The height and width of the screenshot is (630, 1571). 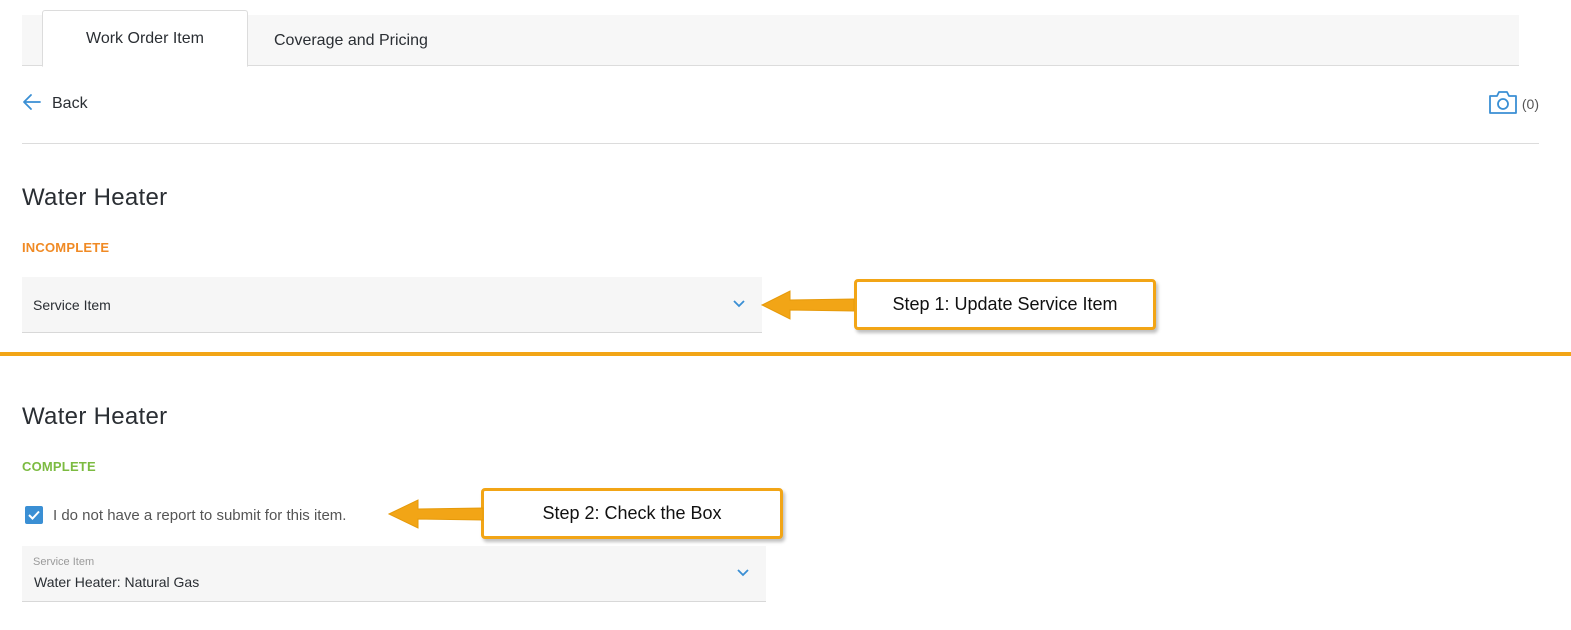 I want to click on status-badge-complete: COMPLETE, so click(x=59, y=466).